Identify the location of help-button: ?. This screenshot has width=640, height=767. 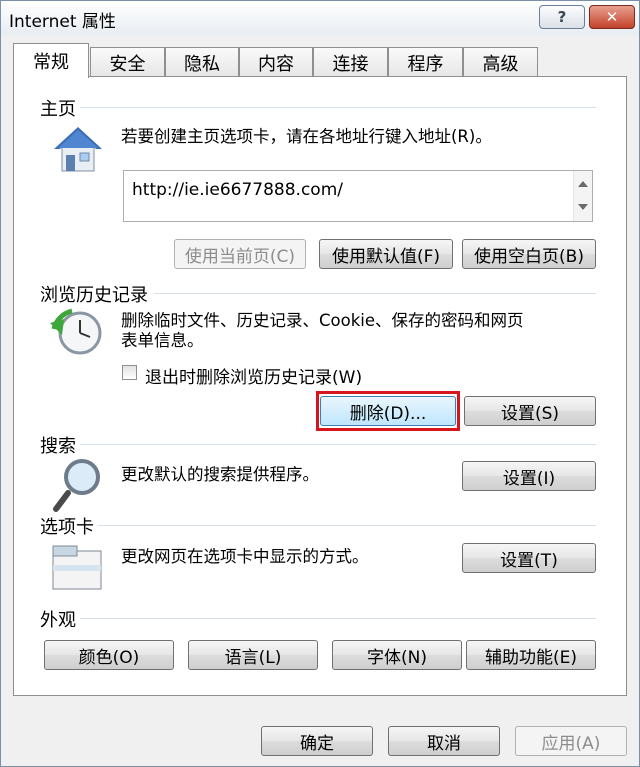
(562, 17).